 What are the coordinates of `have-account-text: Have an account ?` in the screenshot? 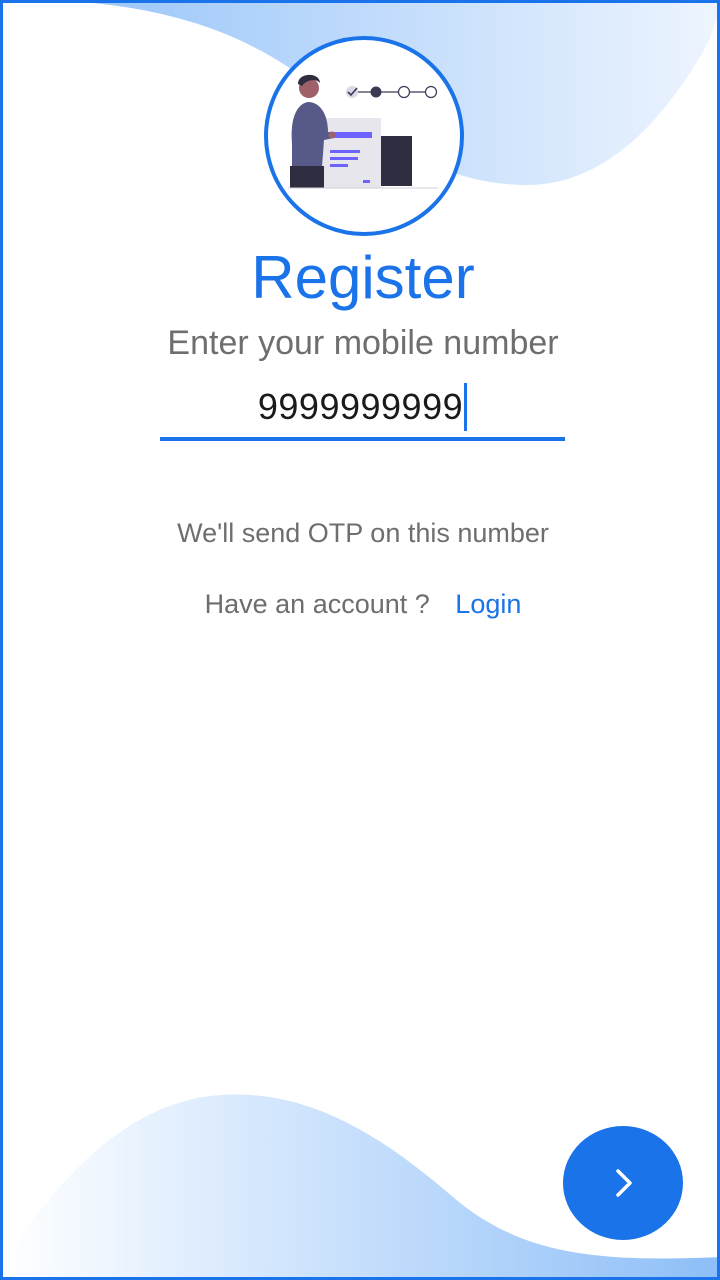 It's located at (317, 604).